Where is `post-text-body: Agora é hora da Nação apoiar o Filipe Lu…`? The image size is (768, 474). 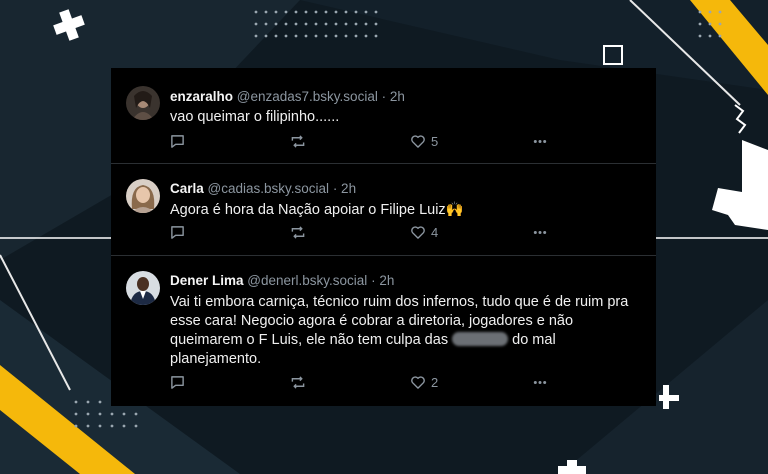 post-text-body: Agora é hora da Nação apoiar o Filipe Lu… is located at coordinates (308, 210).